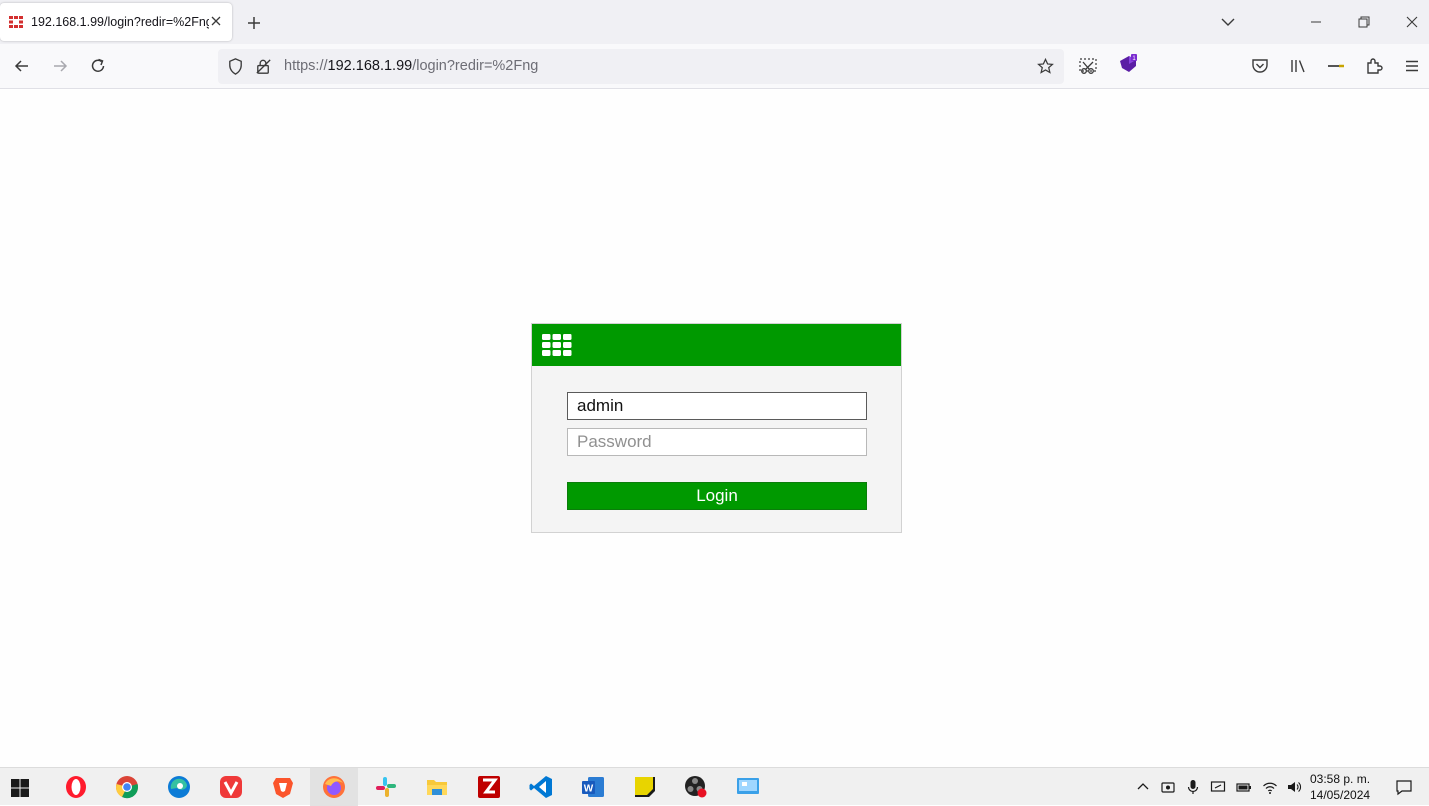 Image resolution: width=1429 pixels, height=806 pixels. I want to click on fortinet-favicon-icon, so click(16, 22).